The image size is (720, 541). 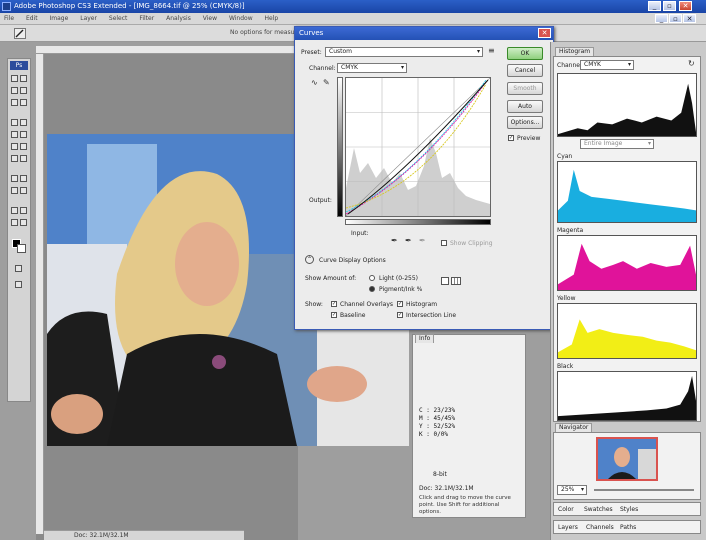 I want to click on color-panel-group: Color Swatches Styles, so click(x=627, y=509).